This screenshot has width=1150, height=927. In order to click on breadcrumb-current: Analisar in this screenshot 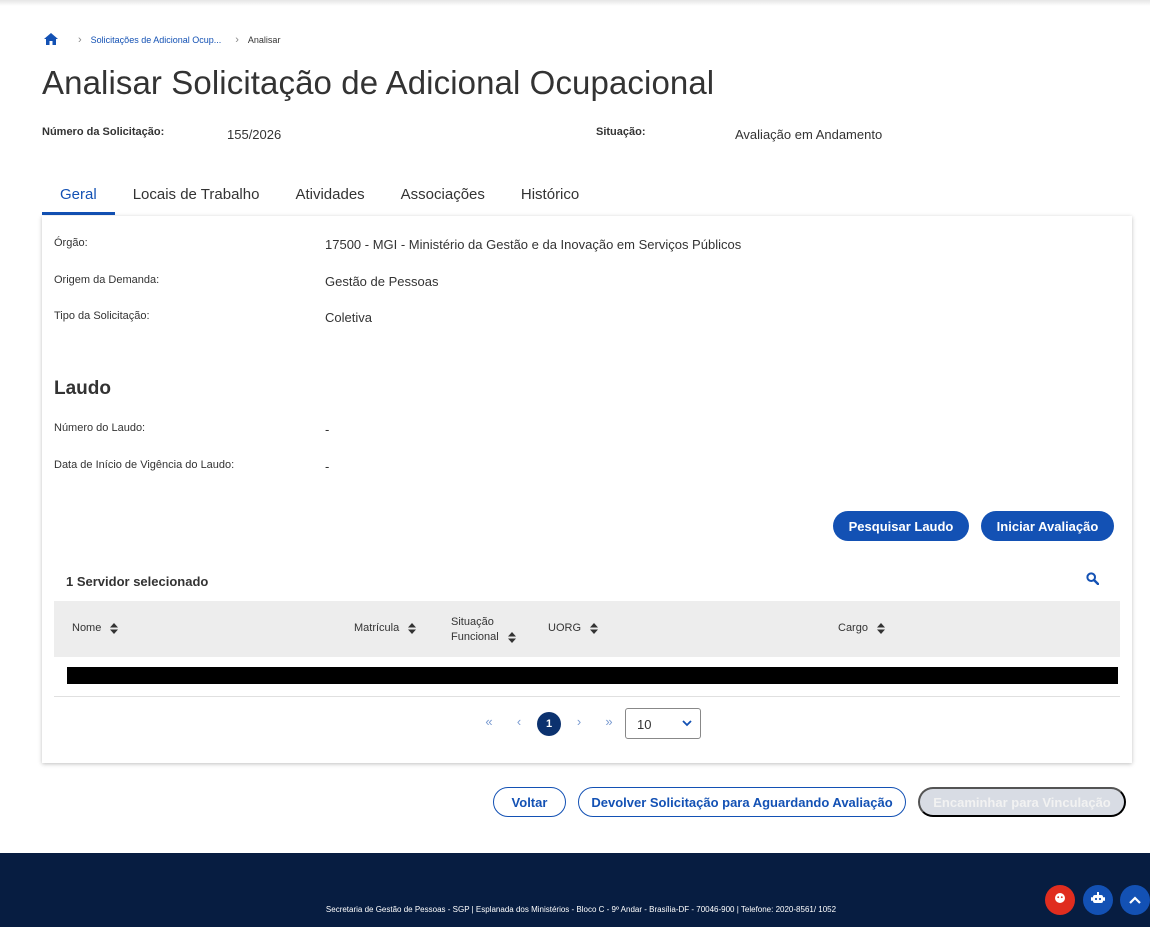, I will do `click(264, 40)`.